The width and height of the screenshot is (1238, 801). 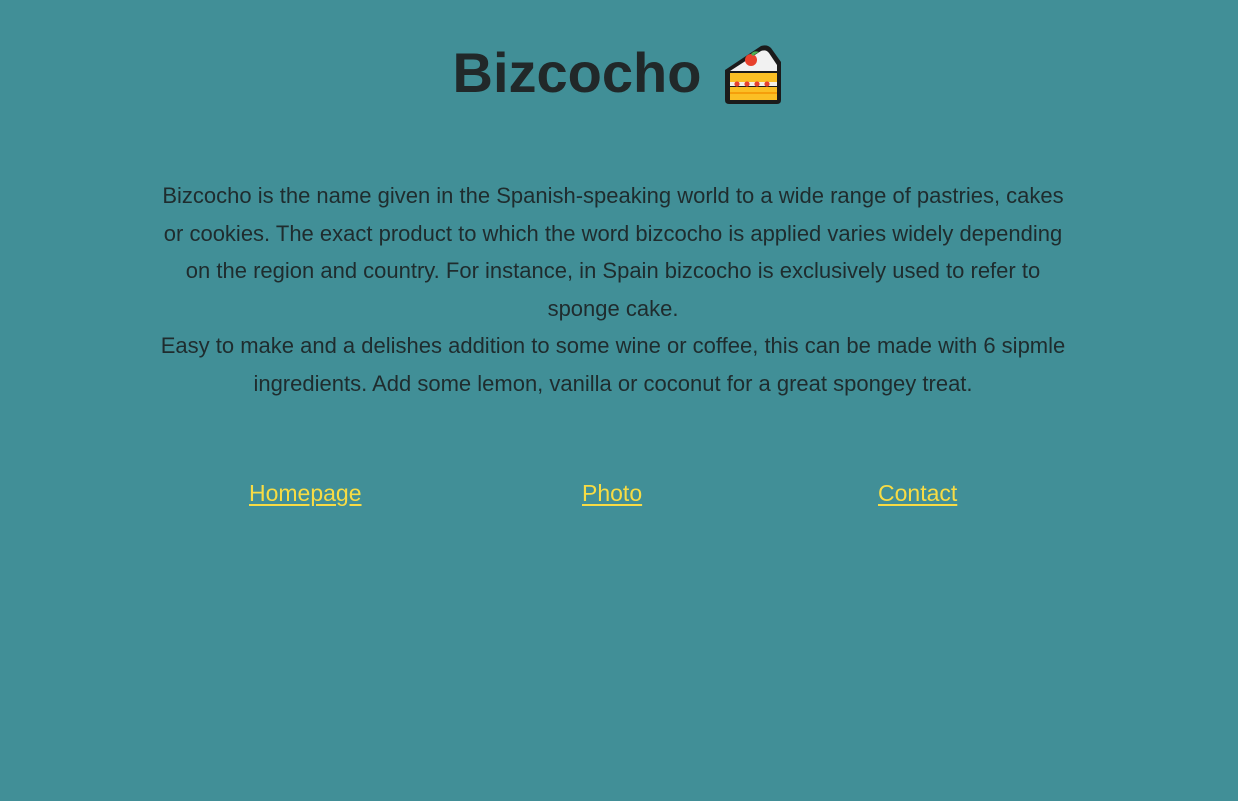 What do you see at coordinates (577, 72) in the screenshot?
I see `page-title: Bizcocho` at bounding box center [577, 72].